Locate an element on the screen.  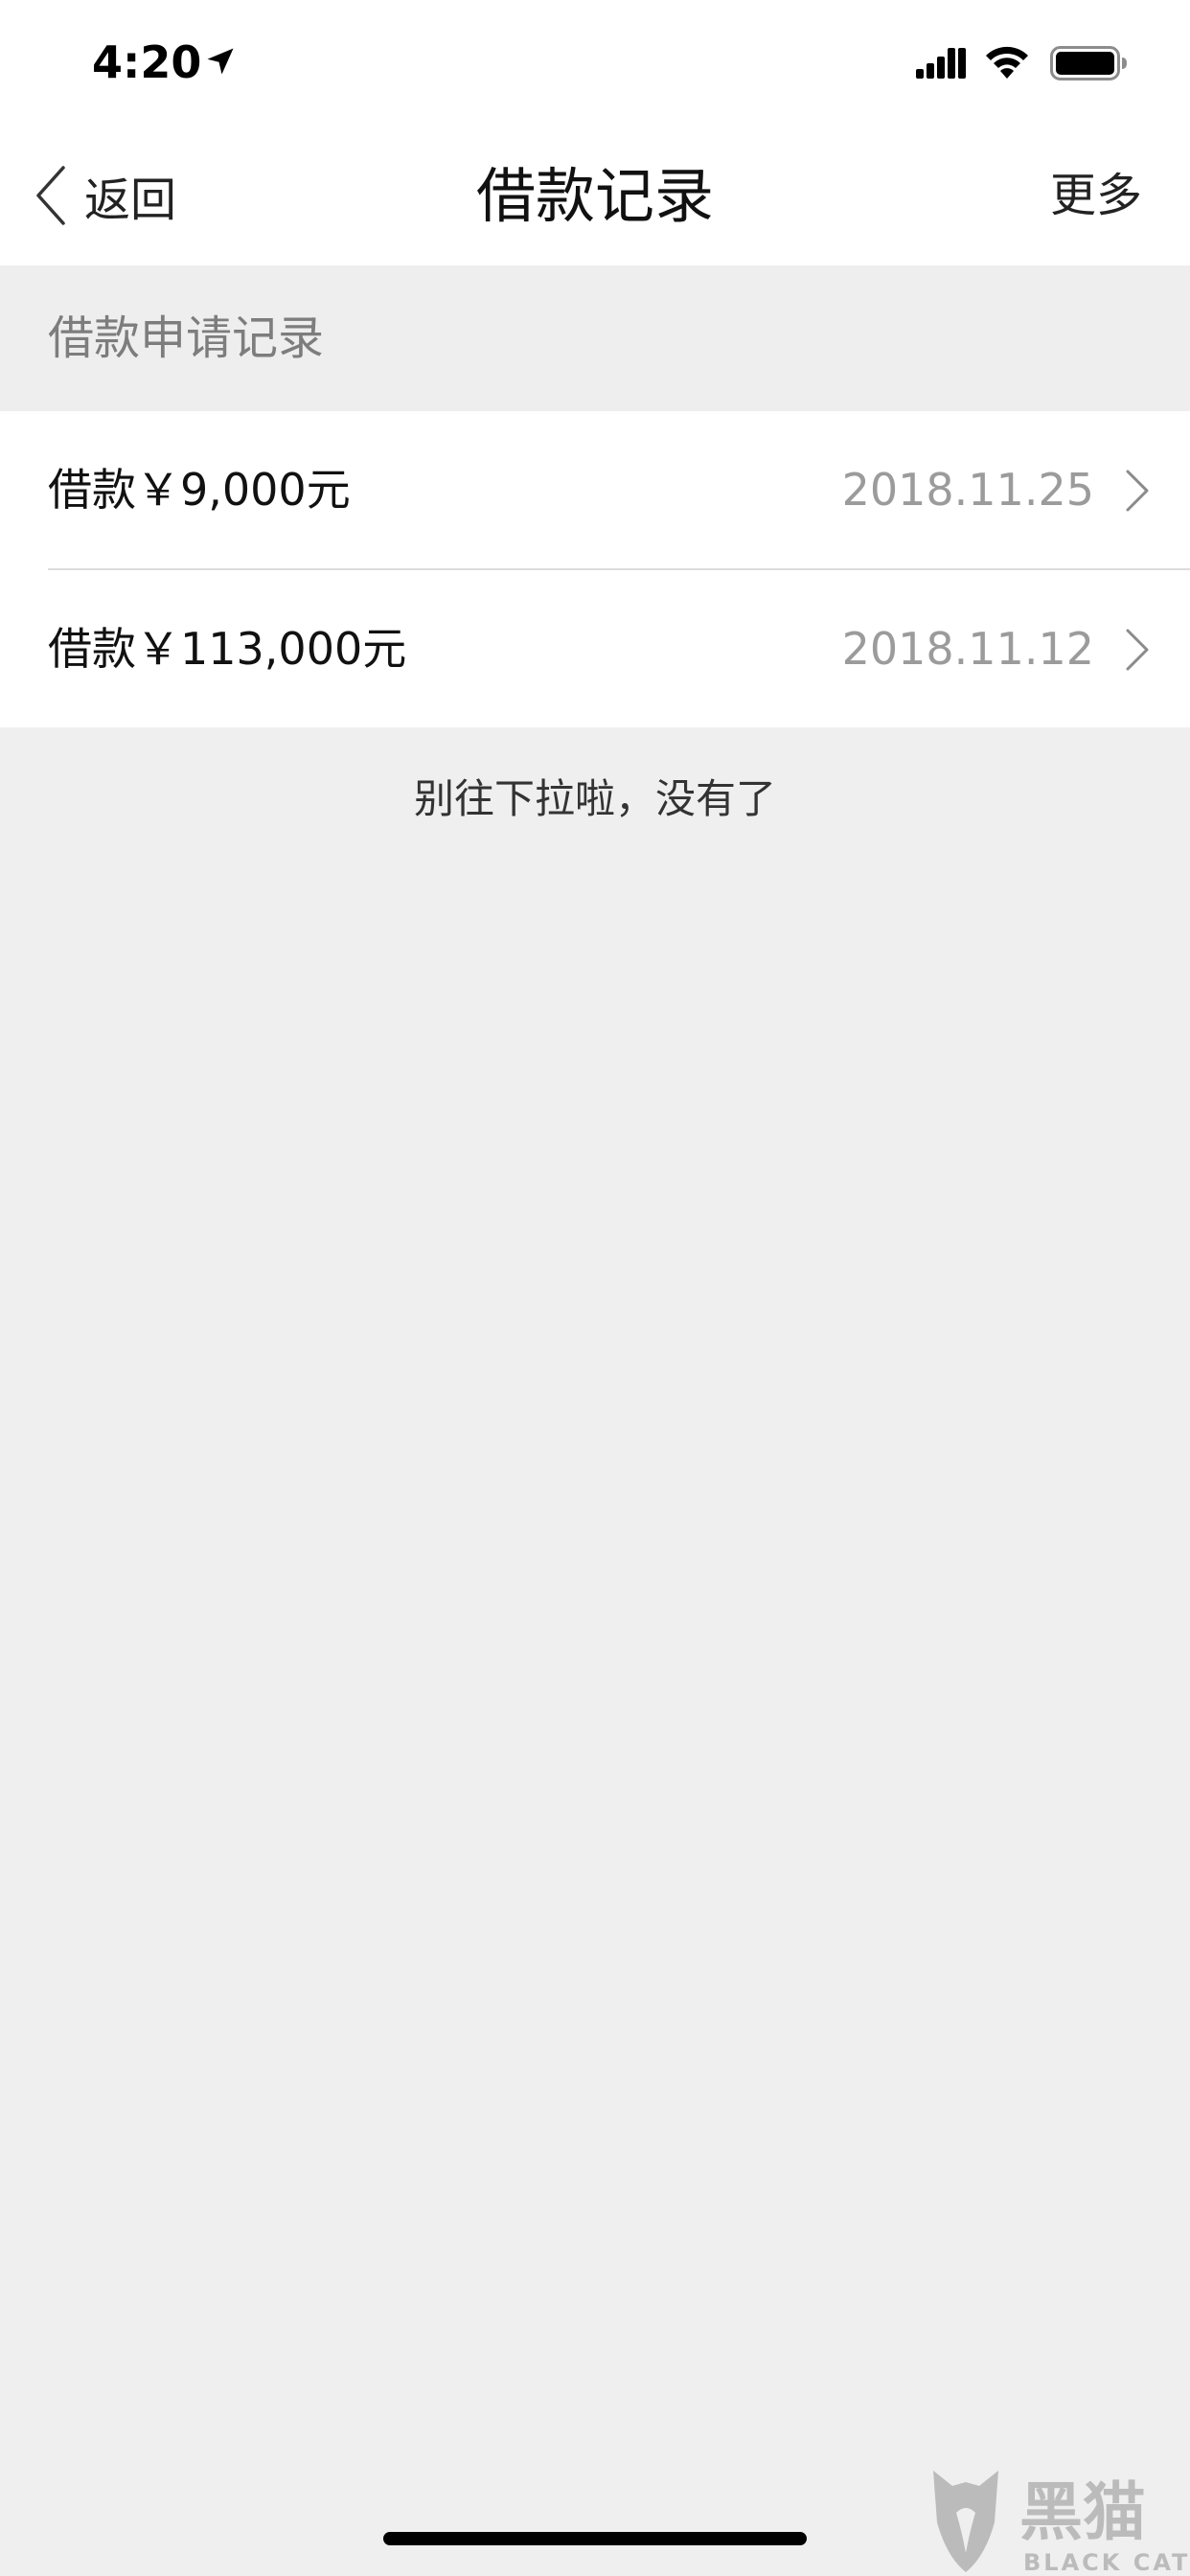
home-indicator is located at coordinates (595, 2538).